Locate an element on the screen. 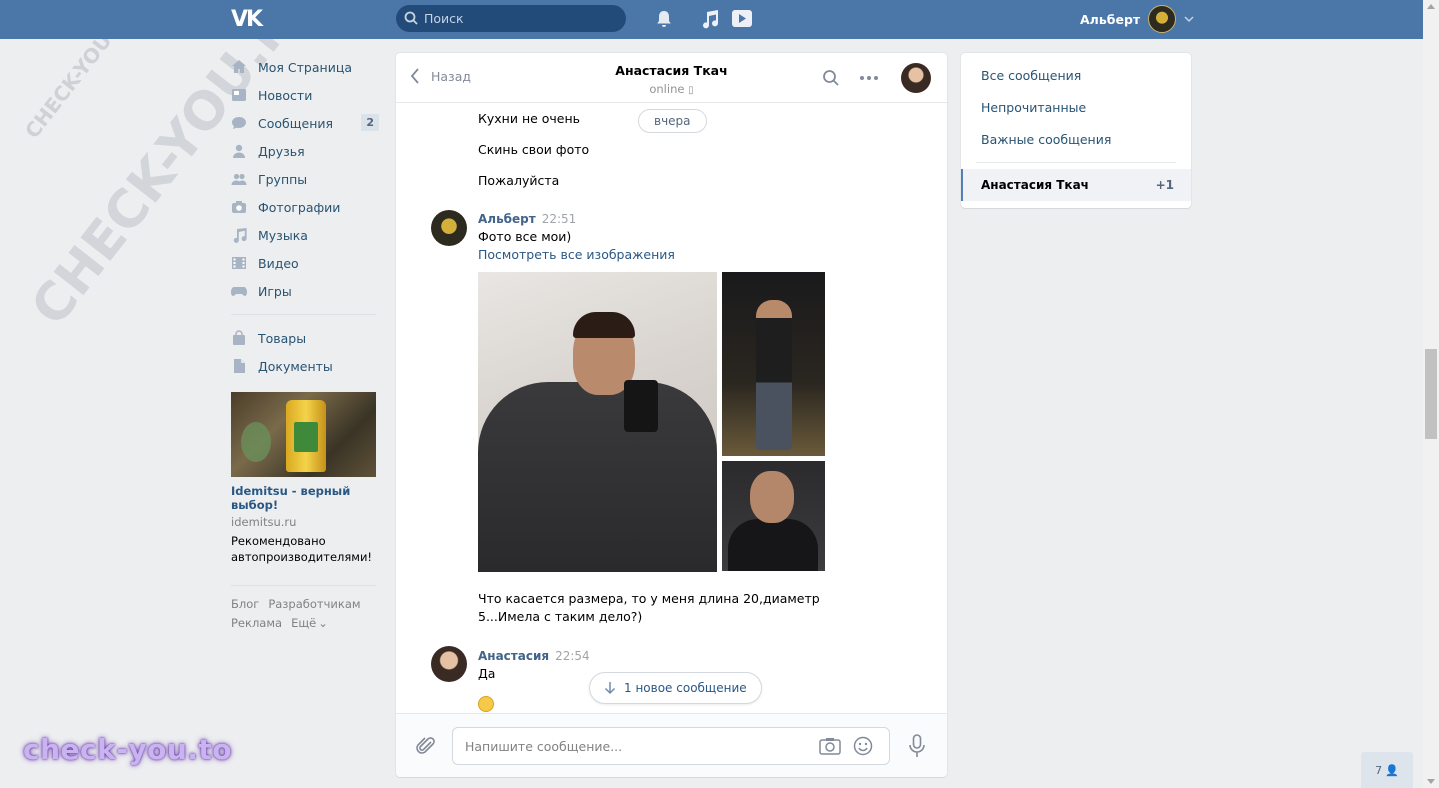 The width and height of the screenshot is (1439, 788). message-text: Кухни не очень is located at coordinates (529, 118).